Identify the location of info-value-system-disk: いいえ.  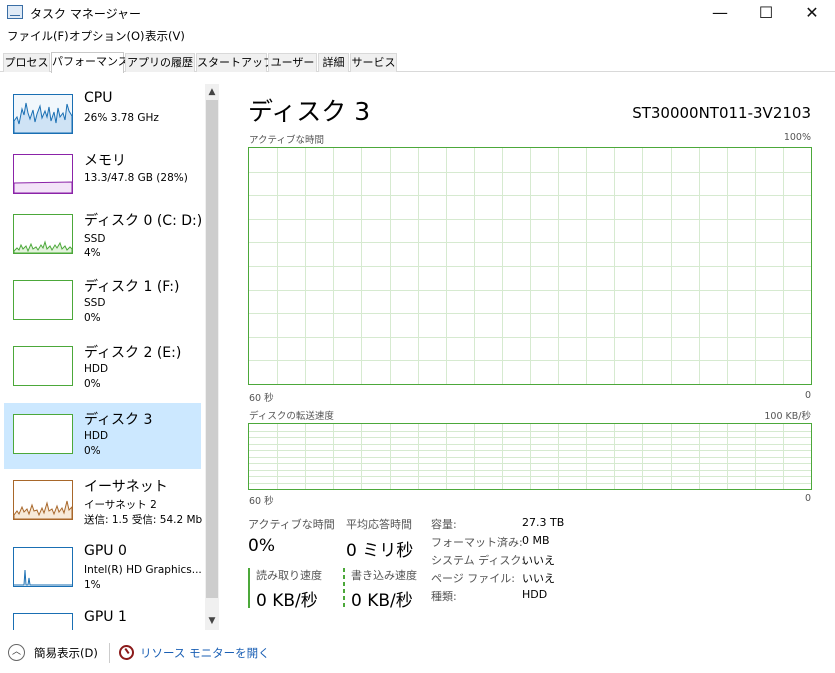
(538, 560).